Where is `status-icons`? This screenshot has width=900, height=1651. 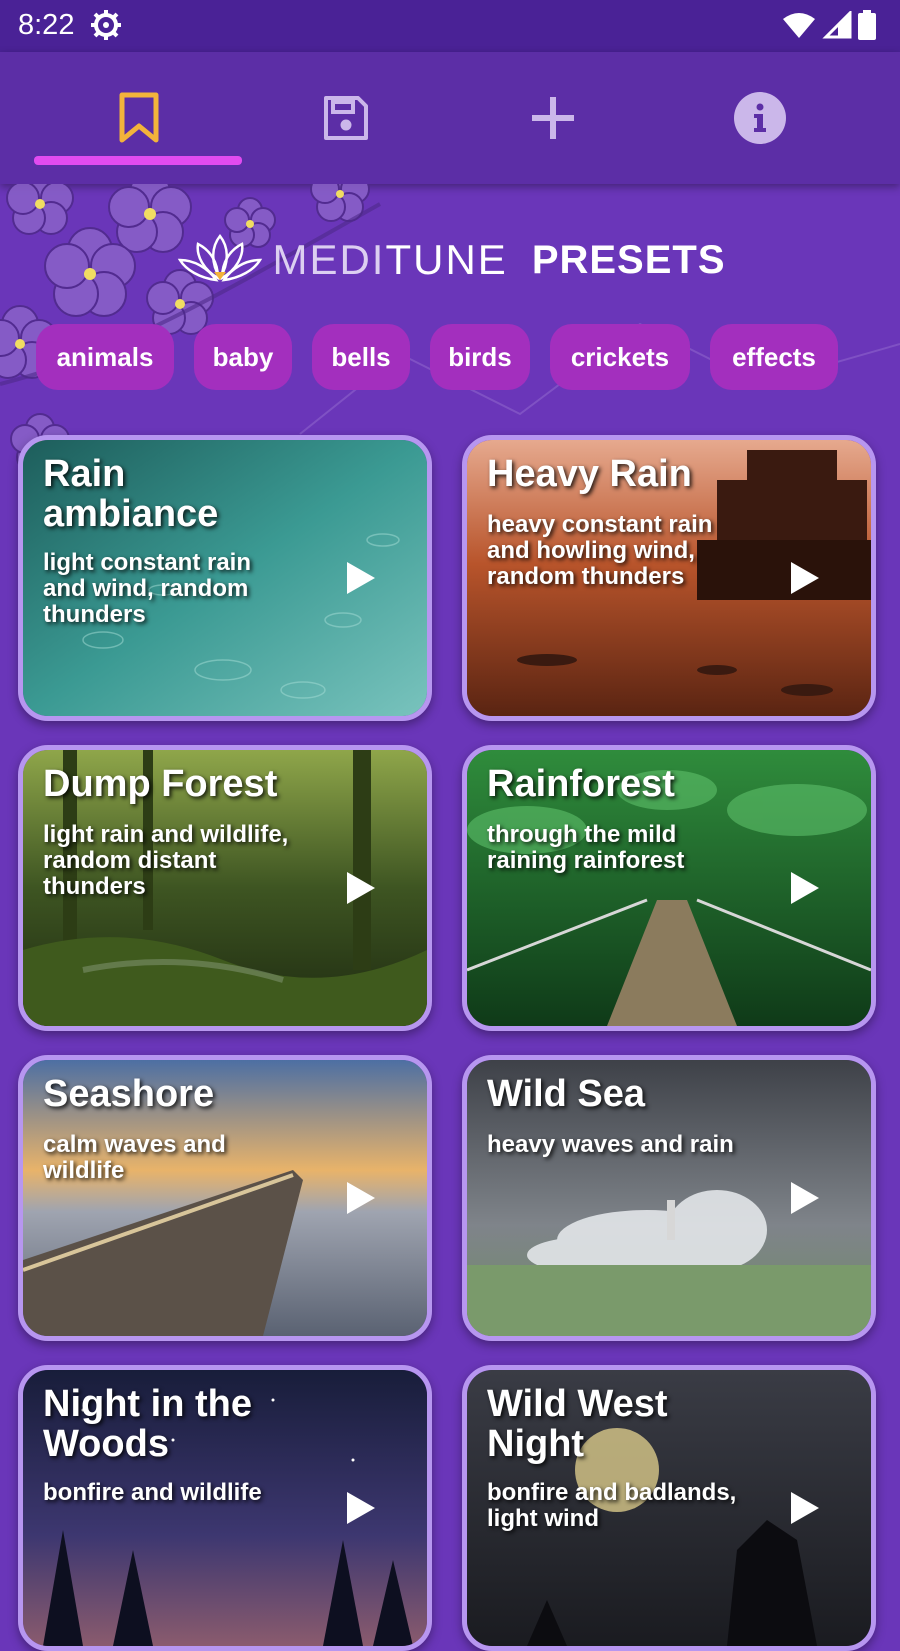 status-icons is located at coordinates (829, 25).